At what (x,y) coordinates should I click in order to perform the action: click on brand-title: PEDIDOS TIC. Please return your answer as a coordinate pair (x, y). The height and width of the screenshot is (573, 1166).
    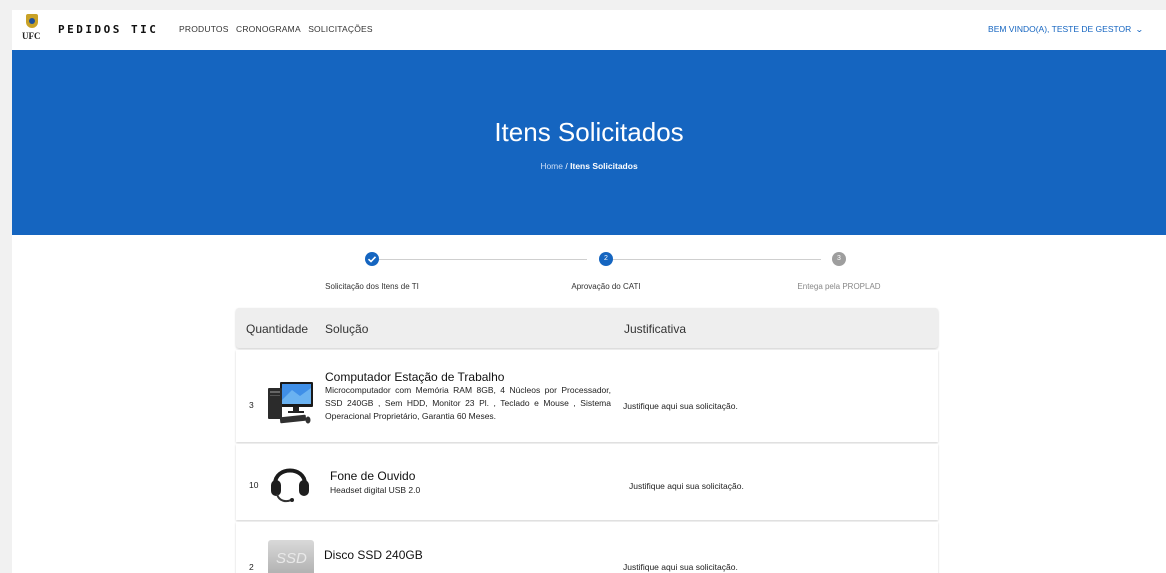
    Looking at the image, I should click on (108, 29).